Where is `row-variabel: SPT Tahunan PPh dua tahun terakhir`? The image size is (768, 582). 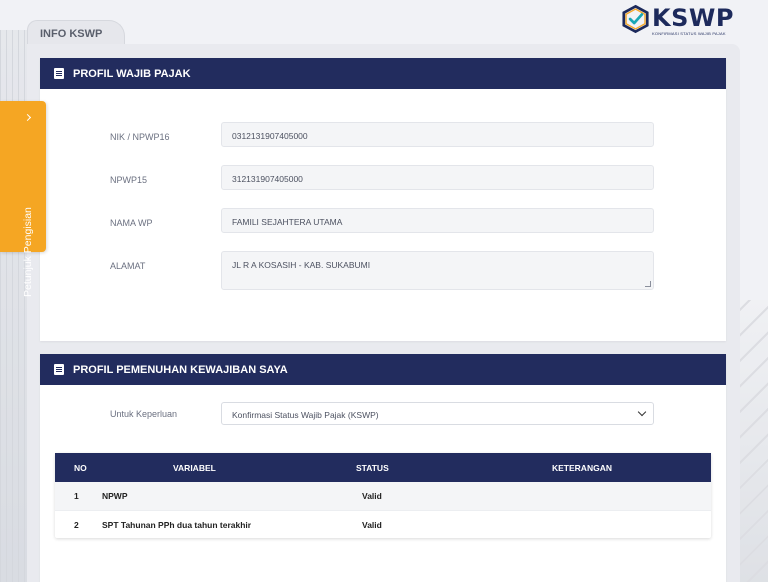 row-variabel: SPT Tahunan PPh dua tahun terakhir is located at coordinates (177, 524).